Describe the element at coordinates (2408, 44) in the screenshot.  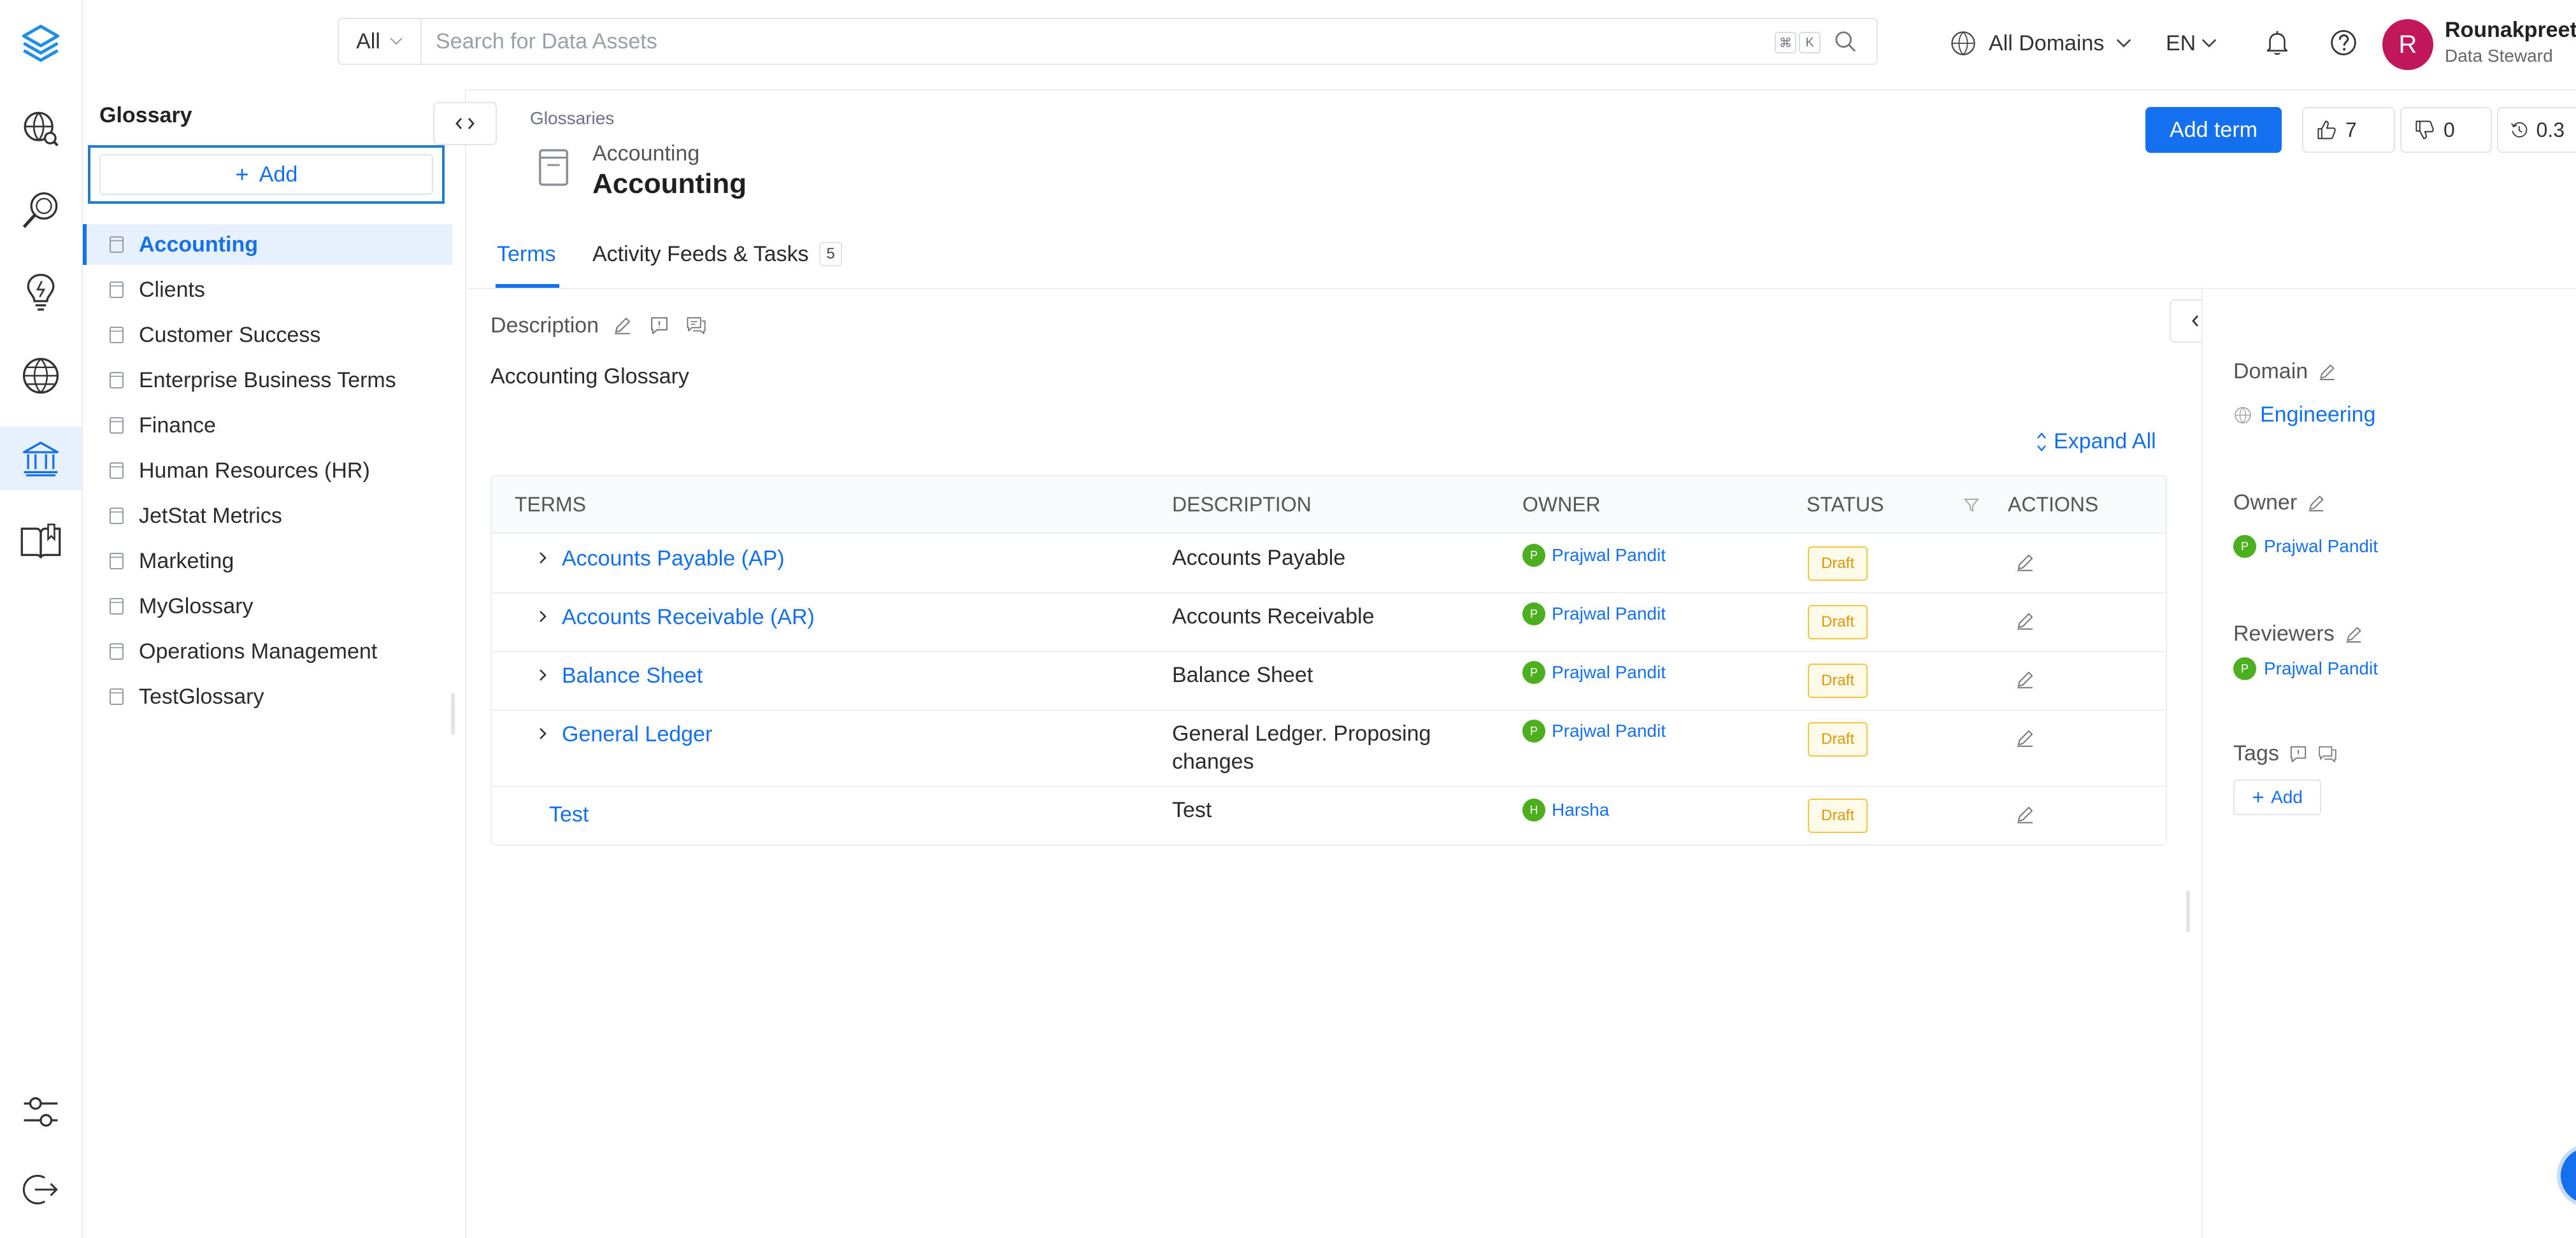
I see `user-avatar: R` at that location.